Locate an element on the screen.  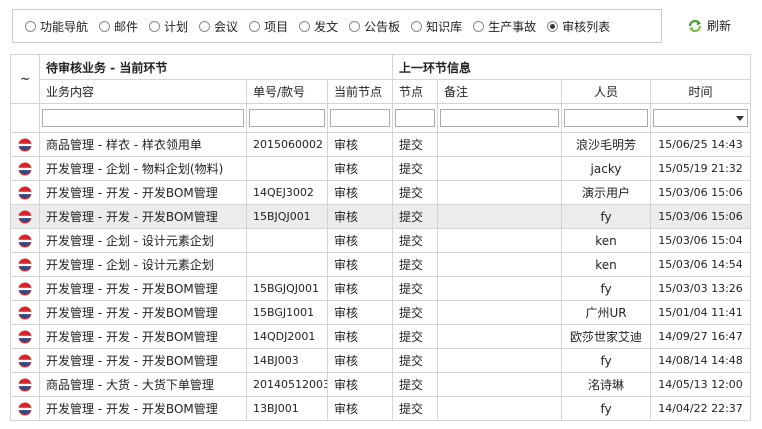
filter-input-current-node is located at coordinates (360, 118).